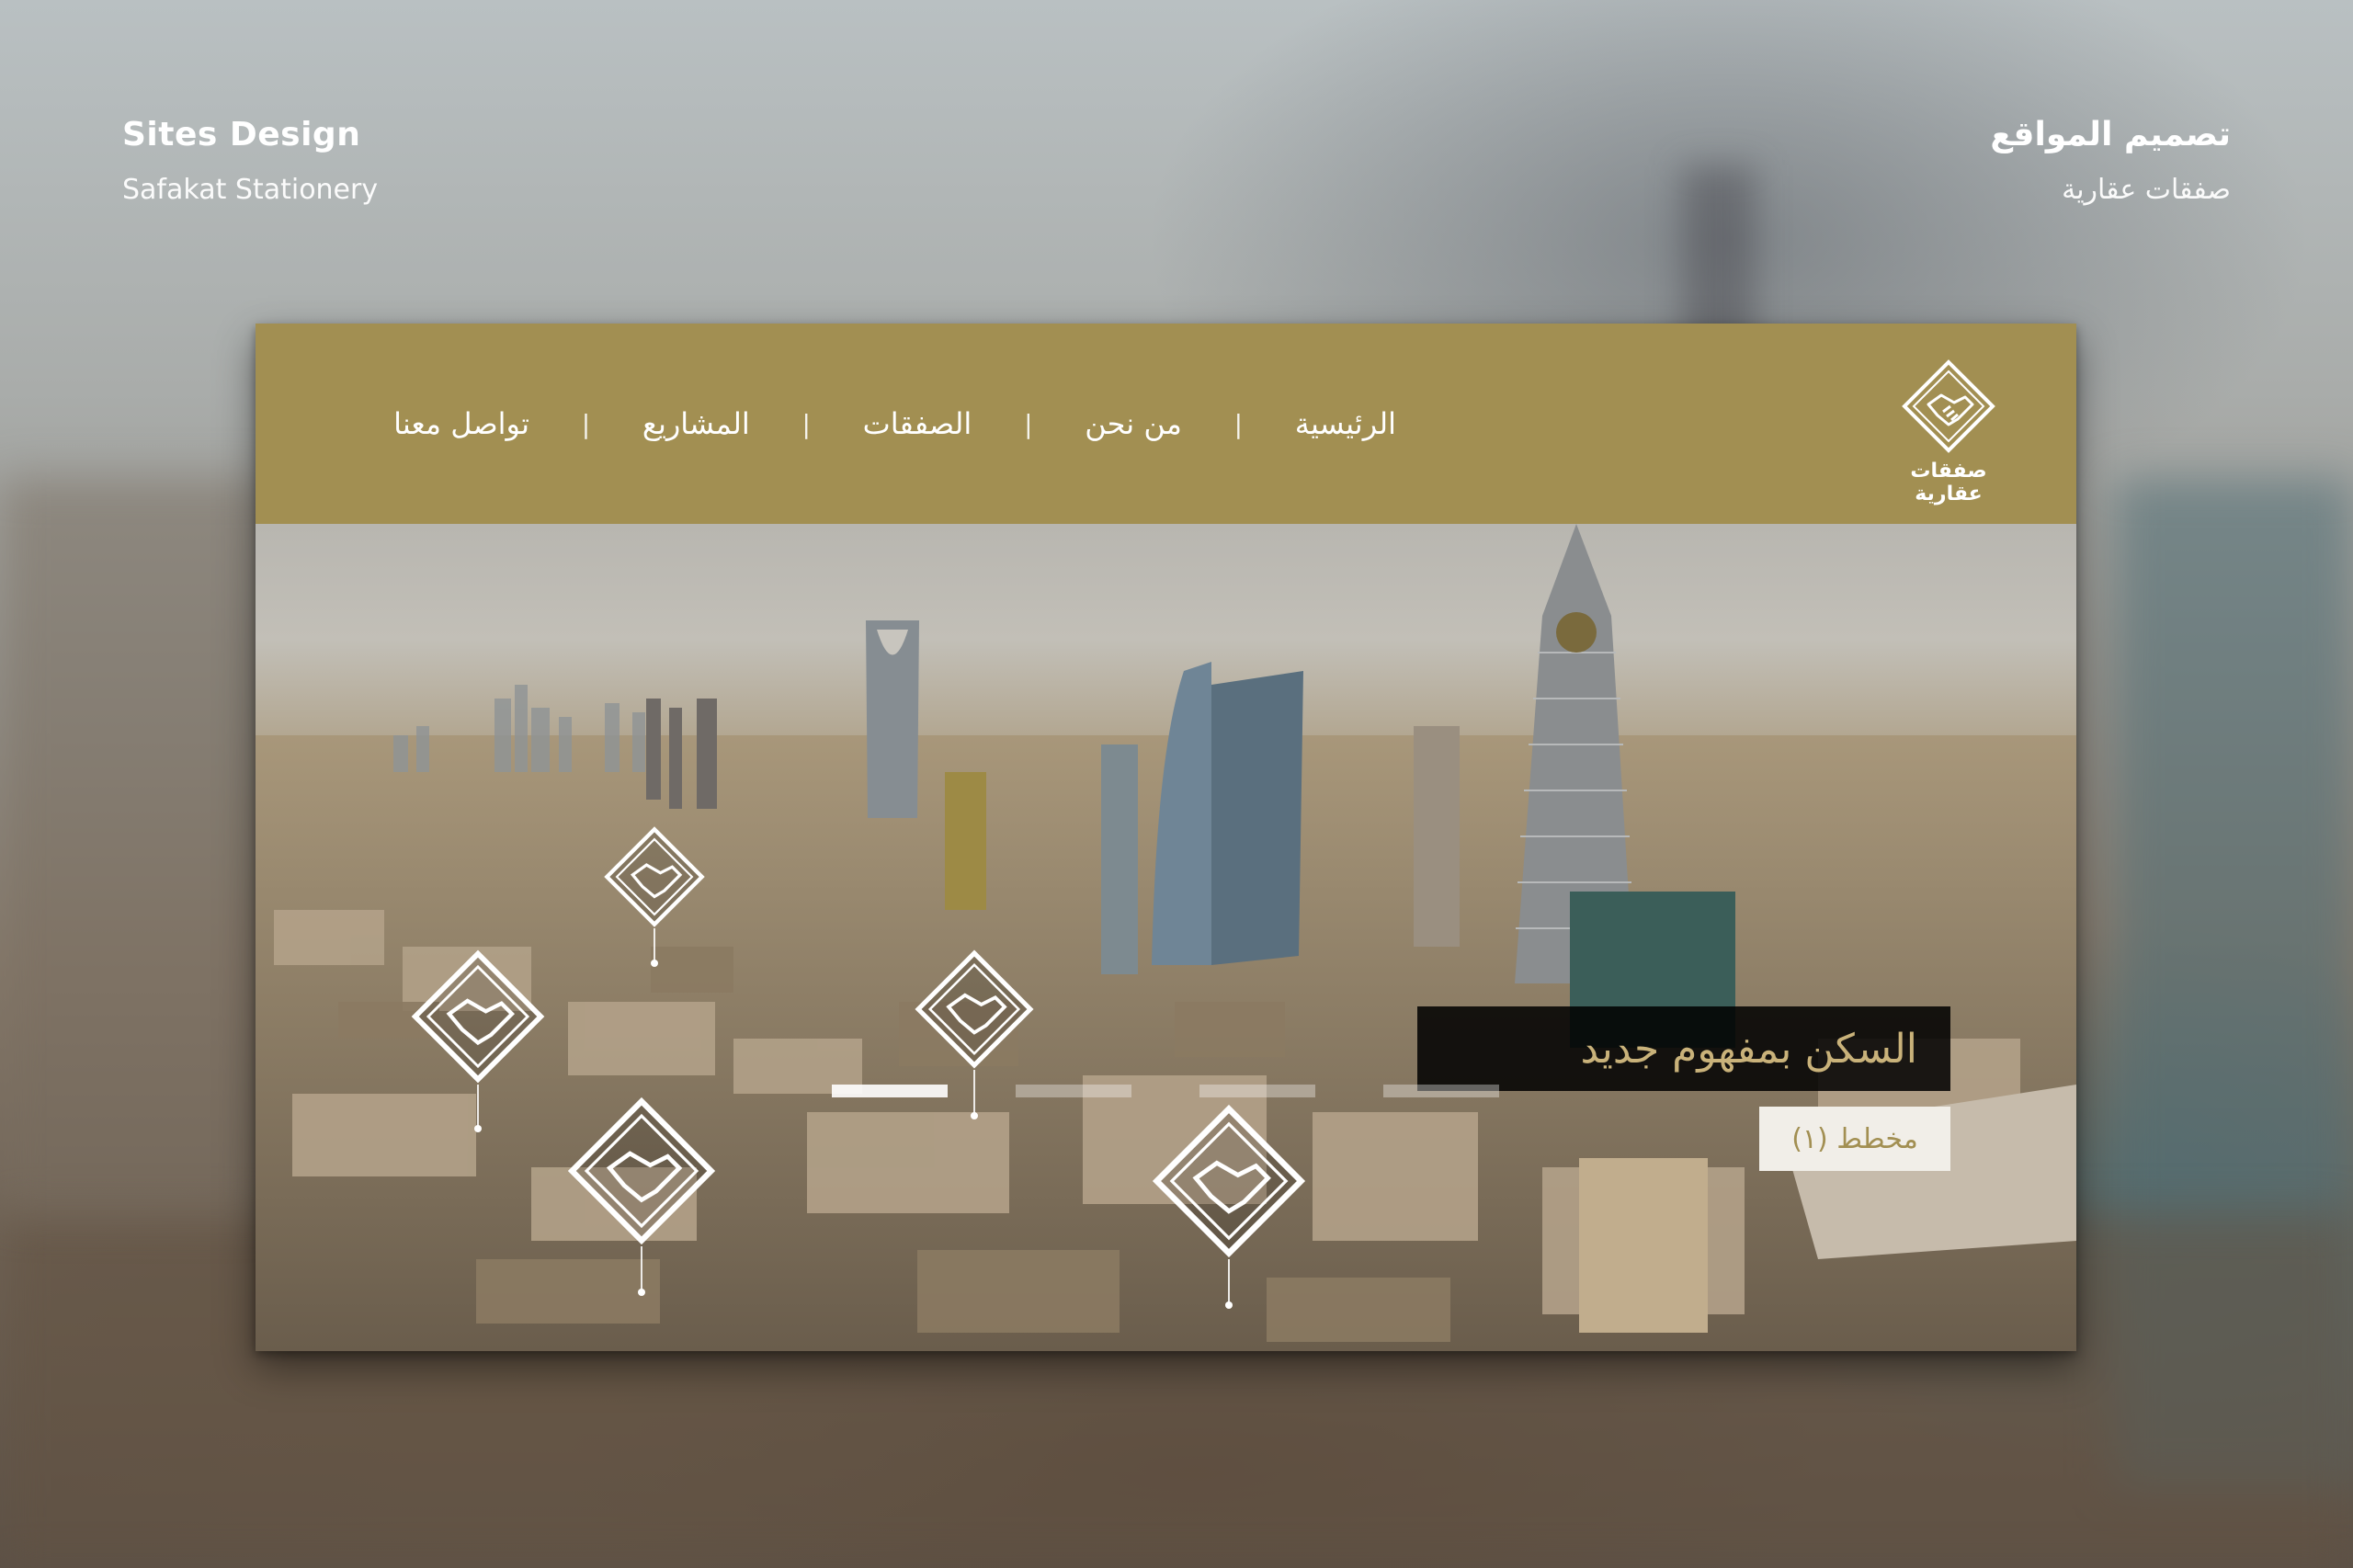 This screenshot has width=2353, height=1568. I want to click on project-label-ar: تصميم المواقع صفقات عقارية, so click(2110, 161).